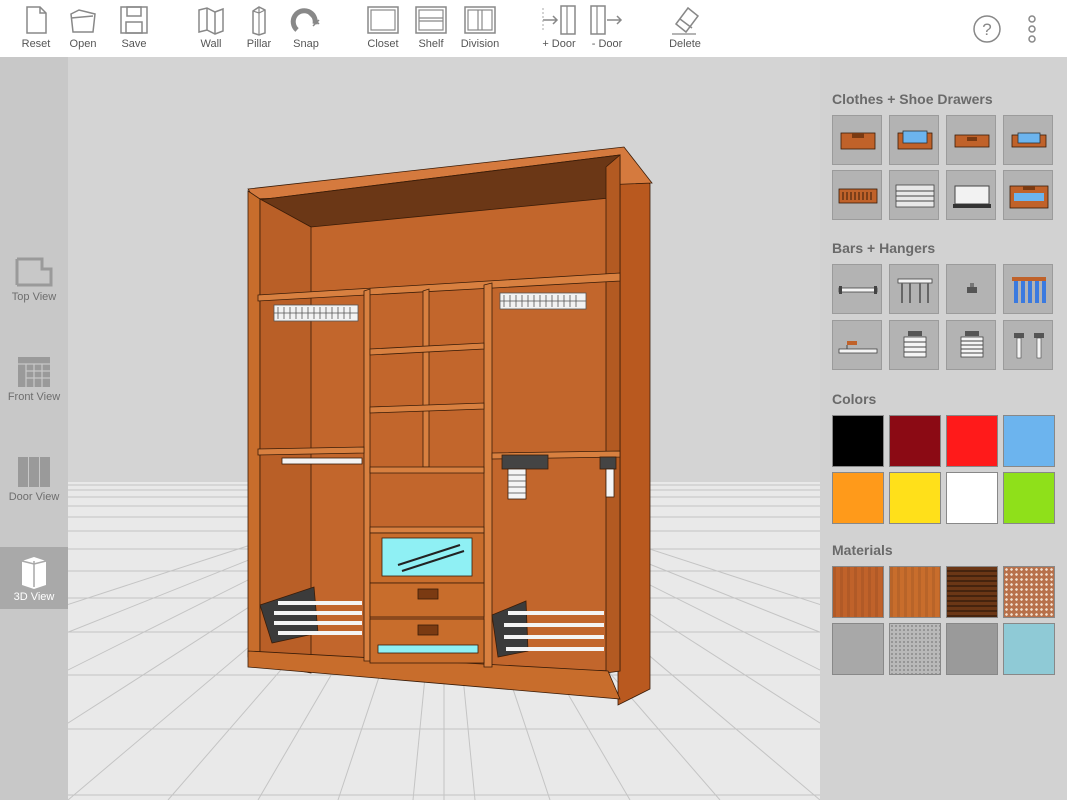 The width and height of the screenshot is (1067, 800). Describe the element at coordinates (854, 399) in the screenshot. I see `colors-section-title: Colors` at that location.